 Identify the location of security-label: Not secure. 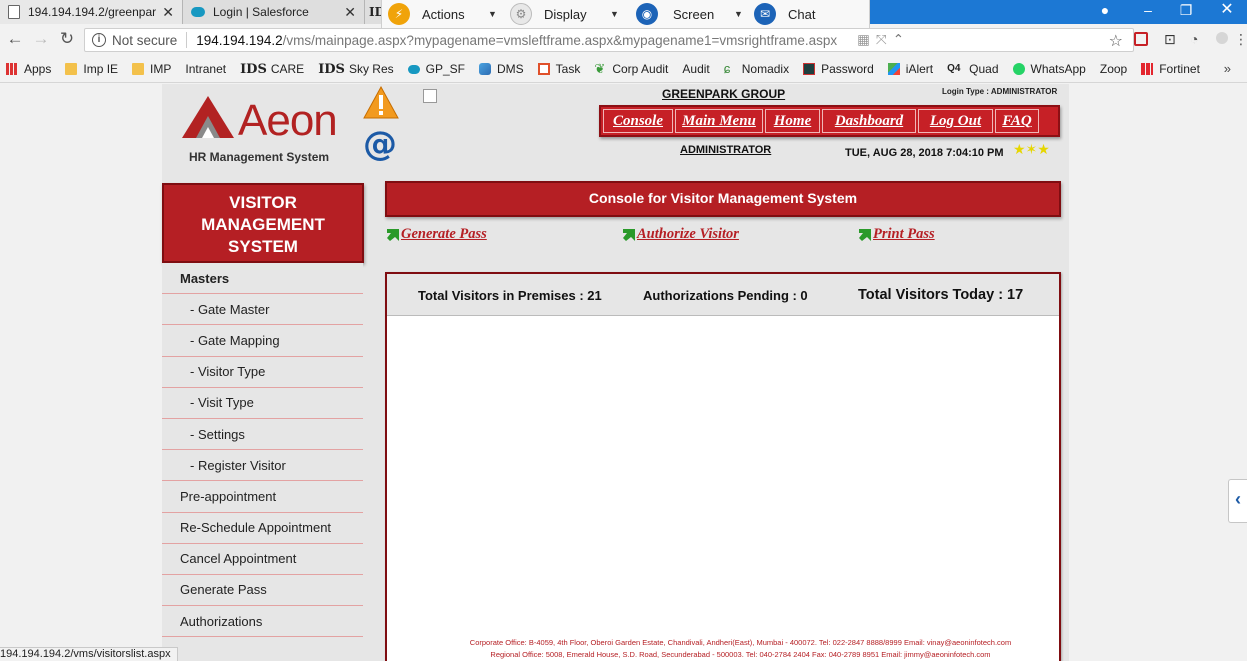
(145, 40).